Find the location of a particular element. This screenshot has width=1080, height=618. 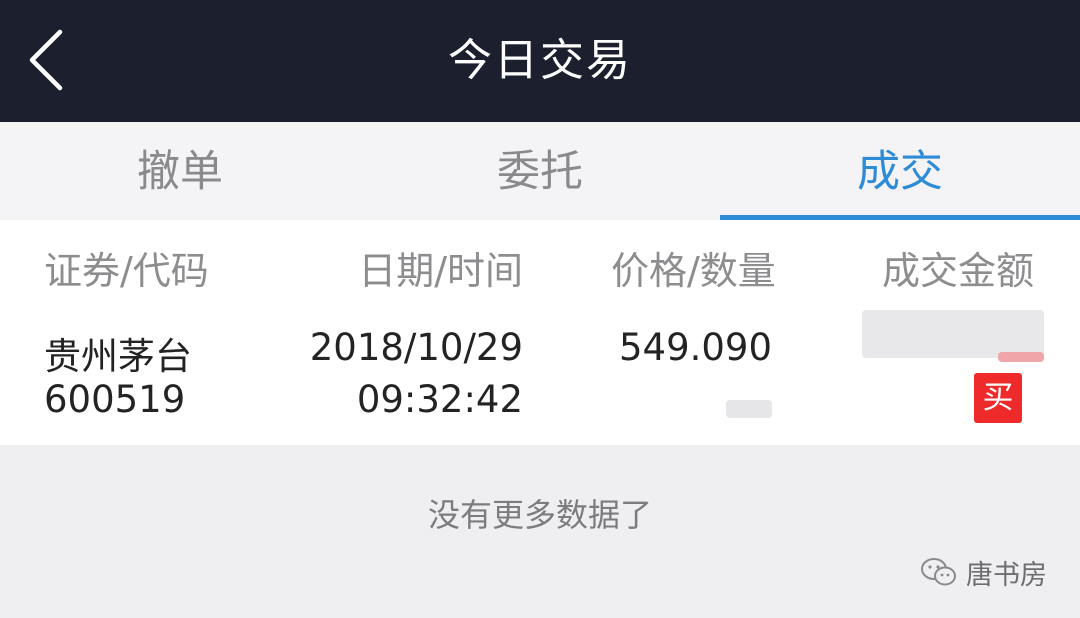

column-header-datetime: 日期/时间 is located at coordinates (440, 271).